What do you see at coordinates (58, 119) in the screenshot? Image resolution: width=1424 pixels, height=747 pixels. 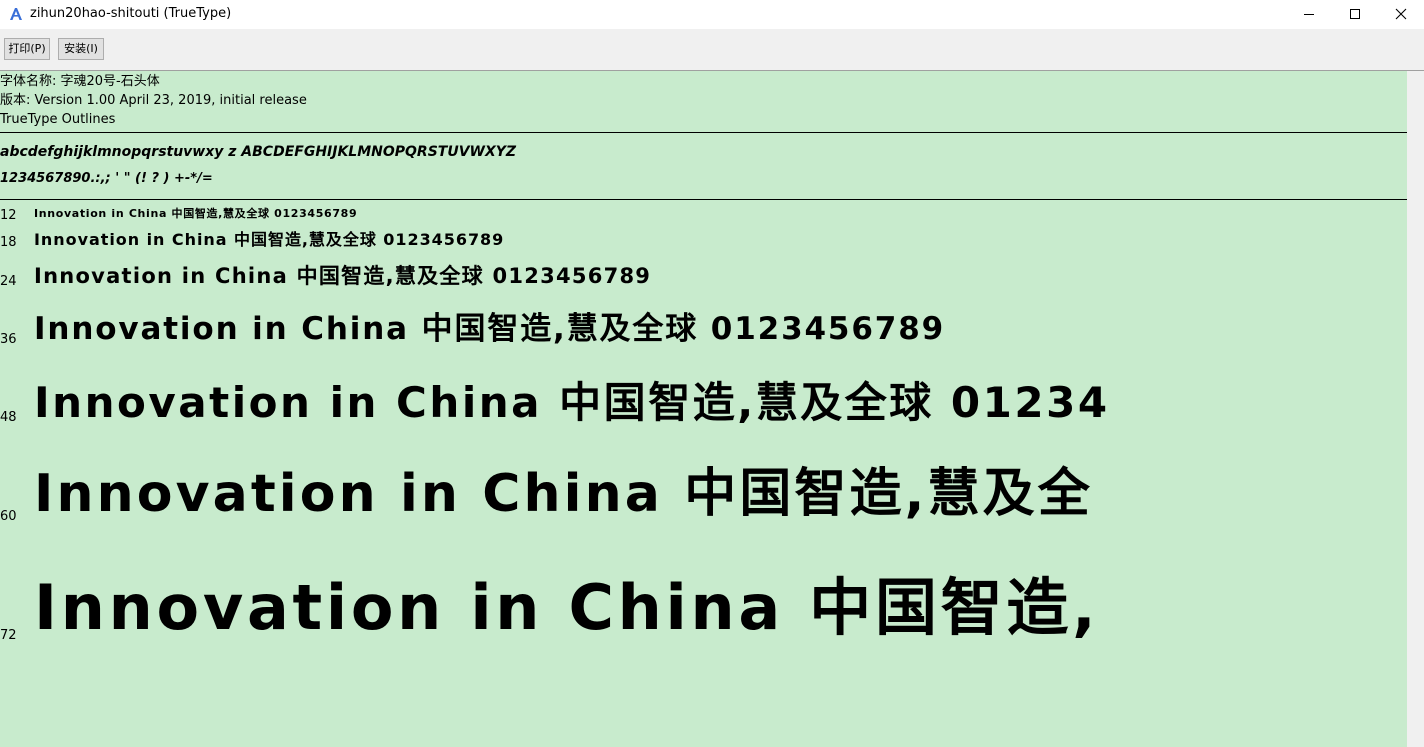 I see `font-type-line: TrueType Outlines` at bounding box center [58, 119].